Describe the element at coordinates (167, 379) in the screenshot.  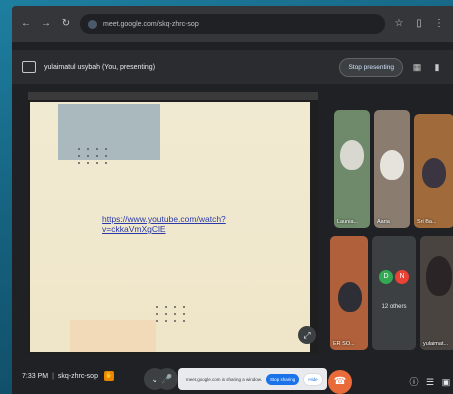
I see `microphone-icon: 🎤` at that location.